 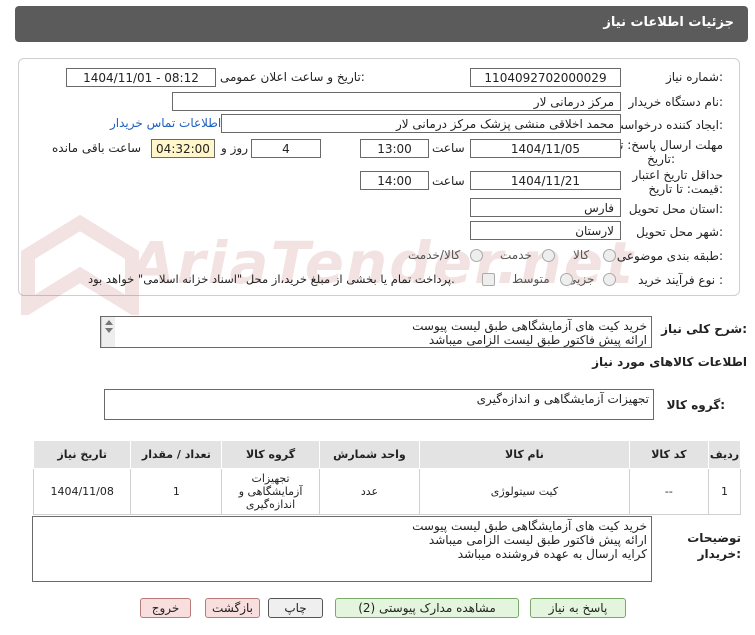 What do you see at coordinates (82, 454) in the screenshot?
I see `col-date: تاریخ نیاز` at bounding box center [82, 454].